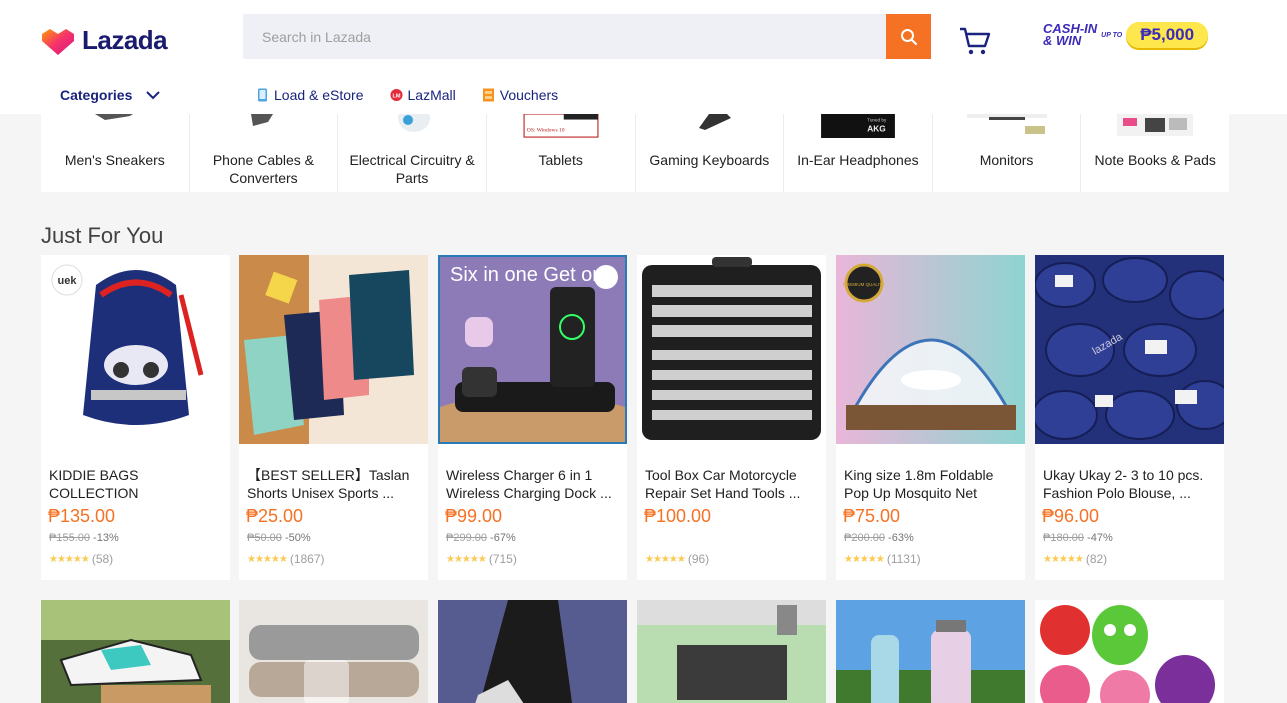 The image size is (1287, 703). I want to click on product-discount: -47%, so click(1100, 538).